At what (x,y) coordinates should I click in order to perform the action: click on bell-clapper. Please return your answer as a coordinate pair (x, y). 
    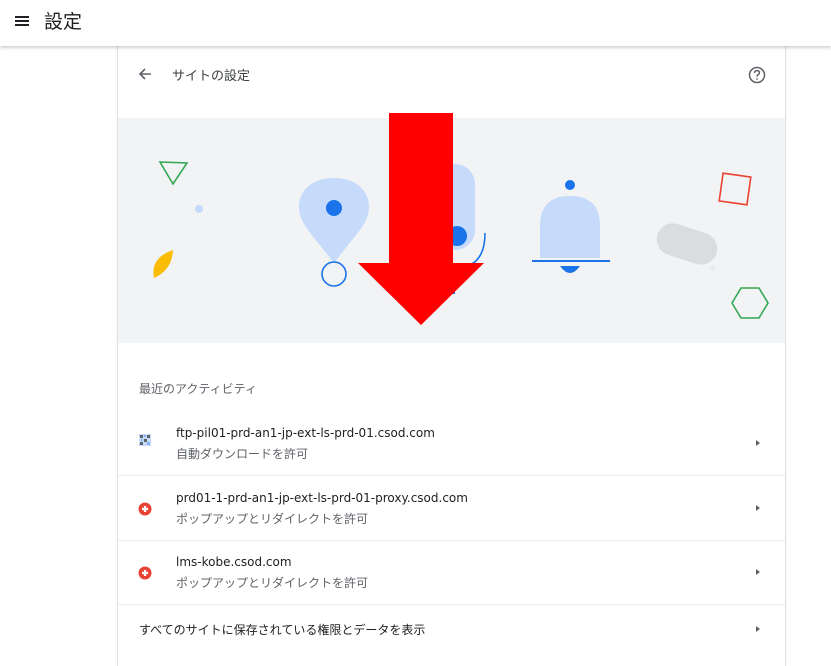
    Looking at the image, I should click on (570, 269).